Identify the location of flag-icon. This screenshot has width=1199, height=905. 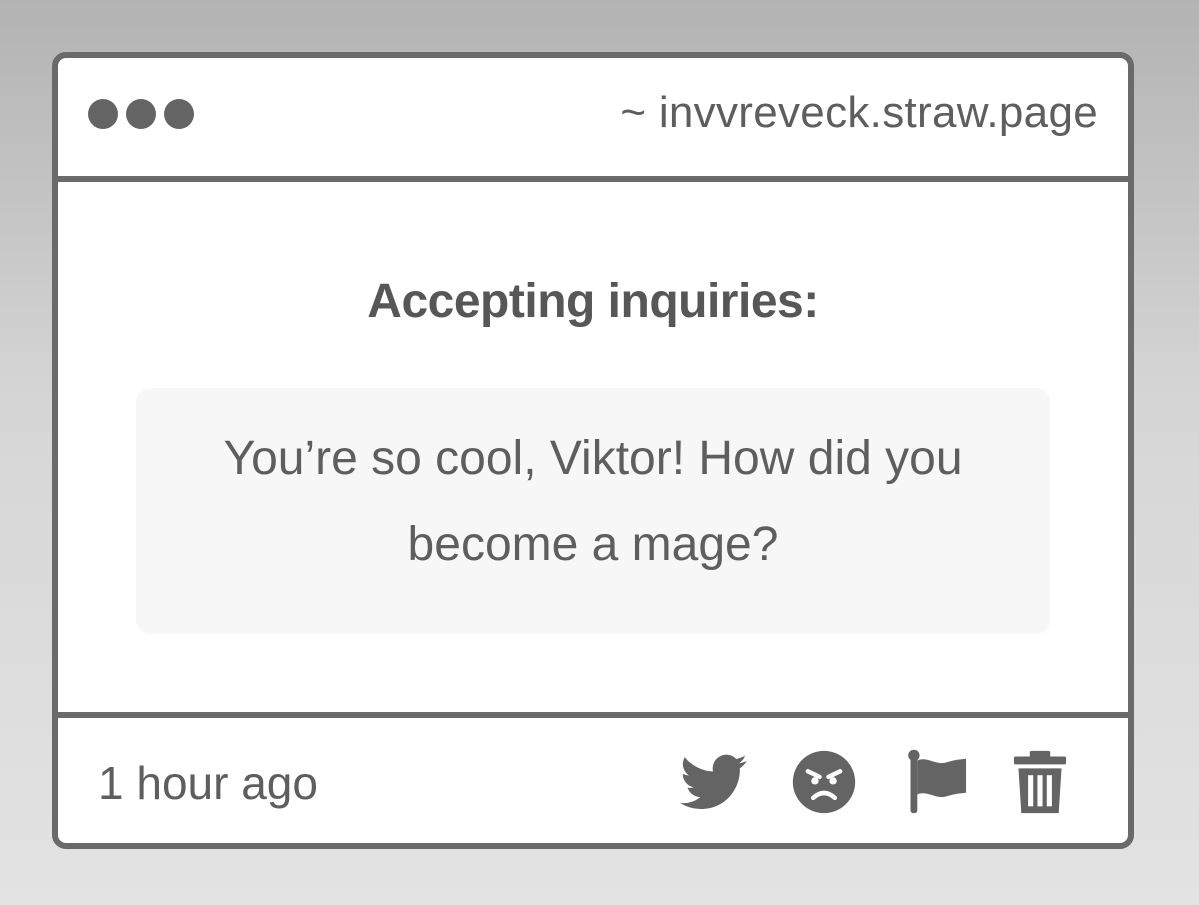
(936, 782).